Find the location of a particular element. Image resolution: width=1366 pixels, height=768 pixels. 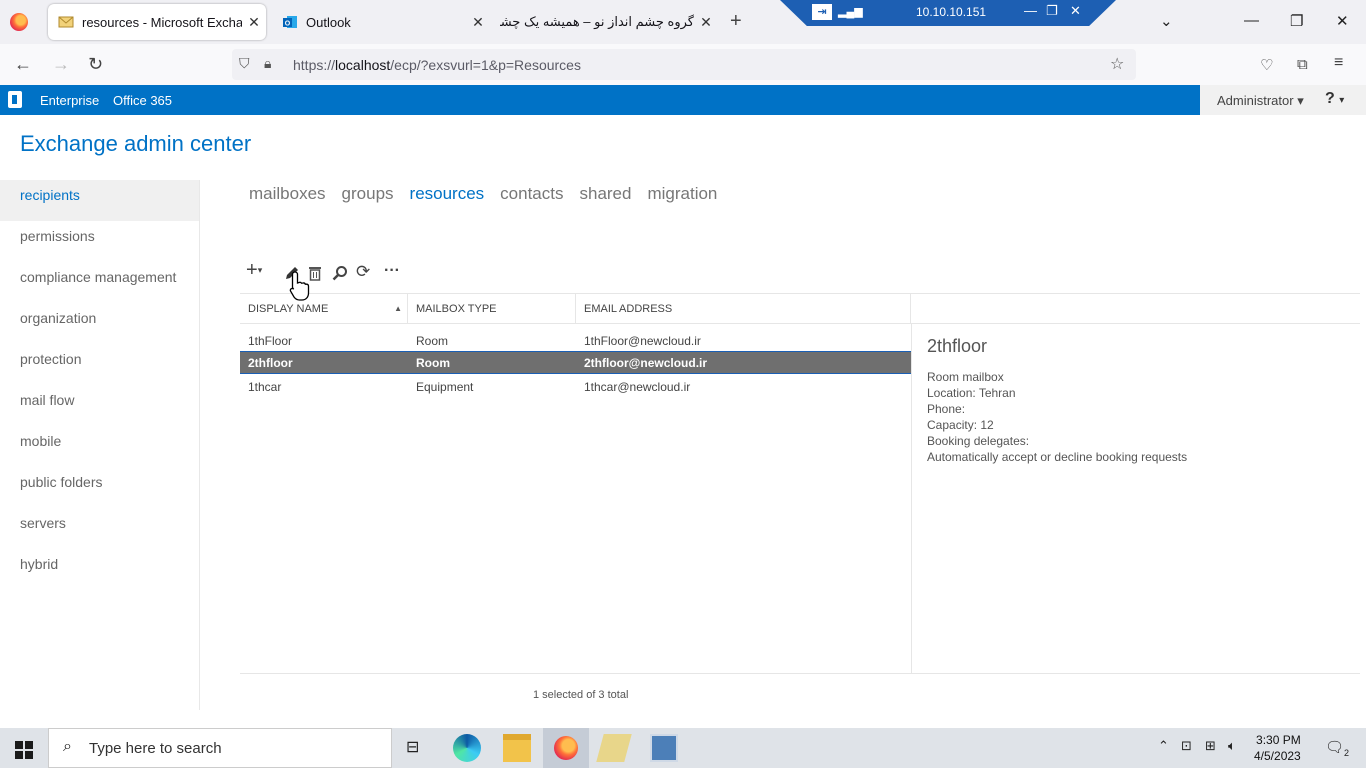

tab-shared: shared is located at coordinates (605, 194).